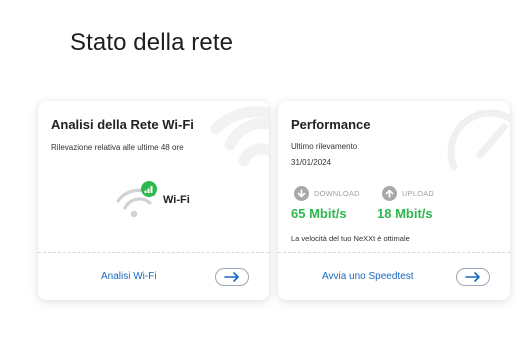  I want to click on wifi-analysis-arrow-button, so click(232, 277).